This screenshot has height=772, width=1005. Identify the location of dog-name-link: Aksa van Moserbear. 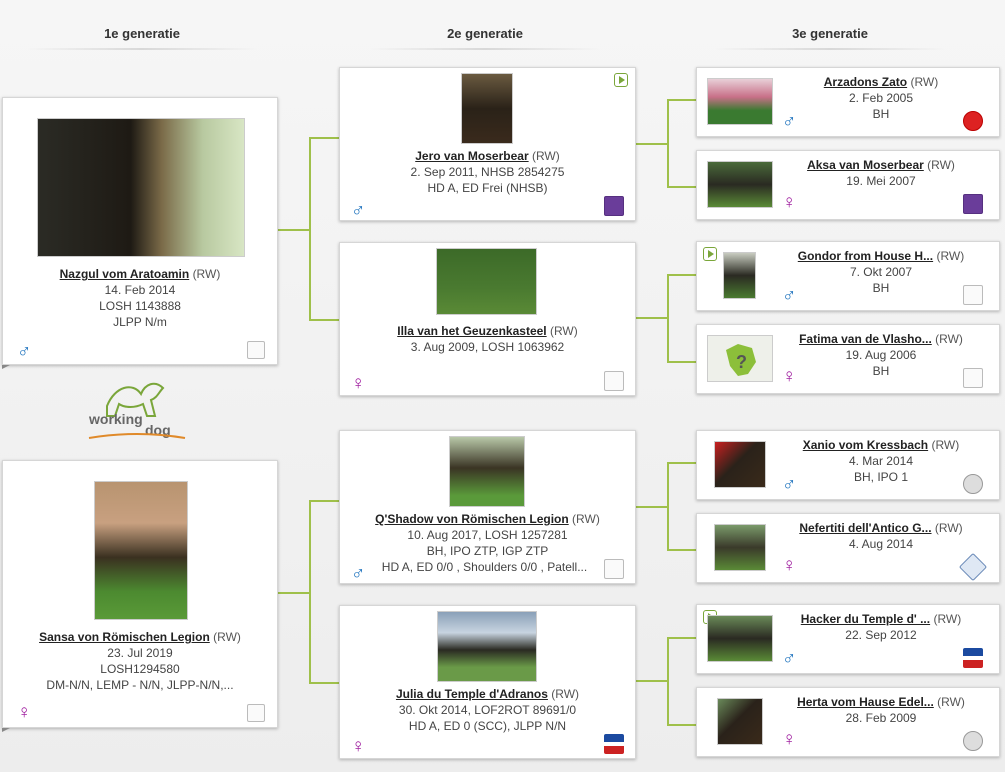
(865, 165).